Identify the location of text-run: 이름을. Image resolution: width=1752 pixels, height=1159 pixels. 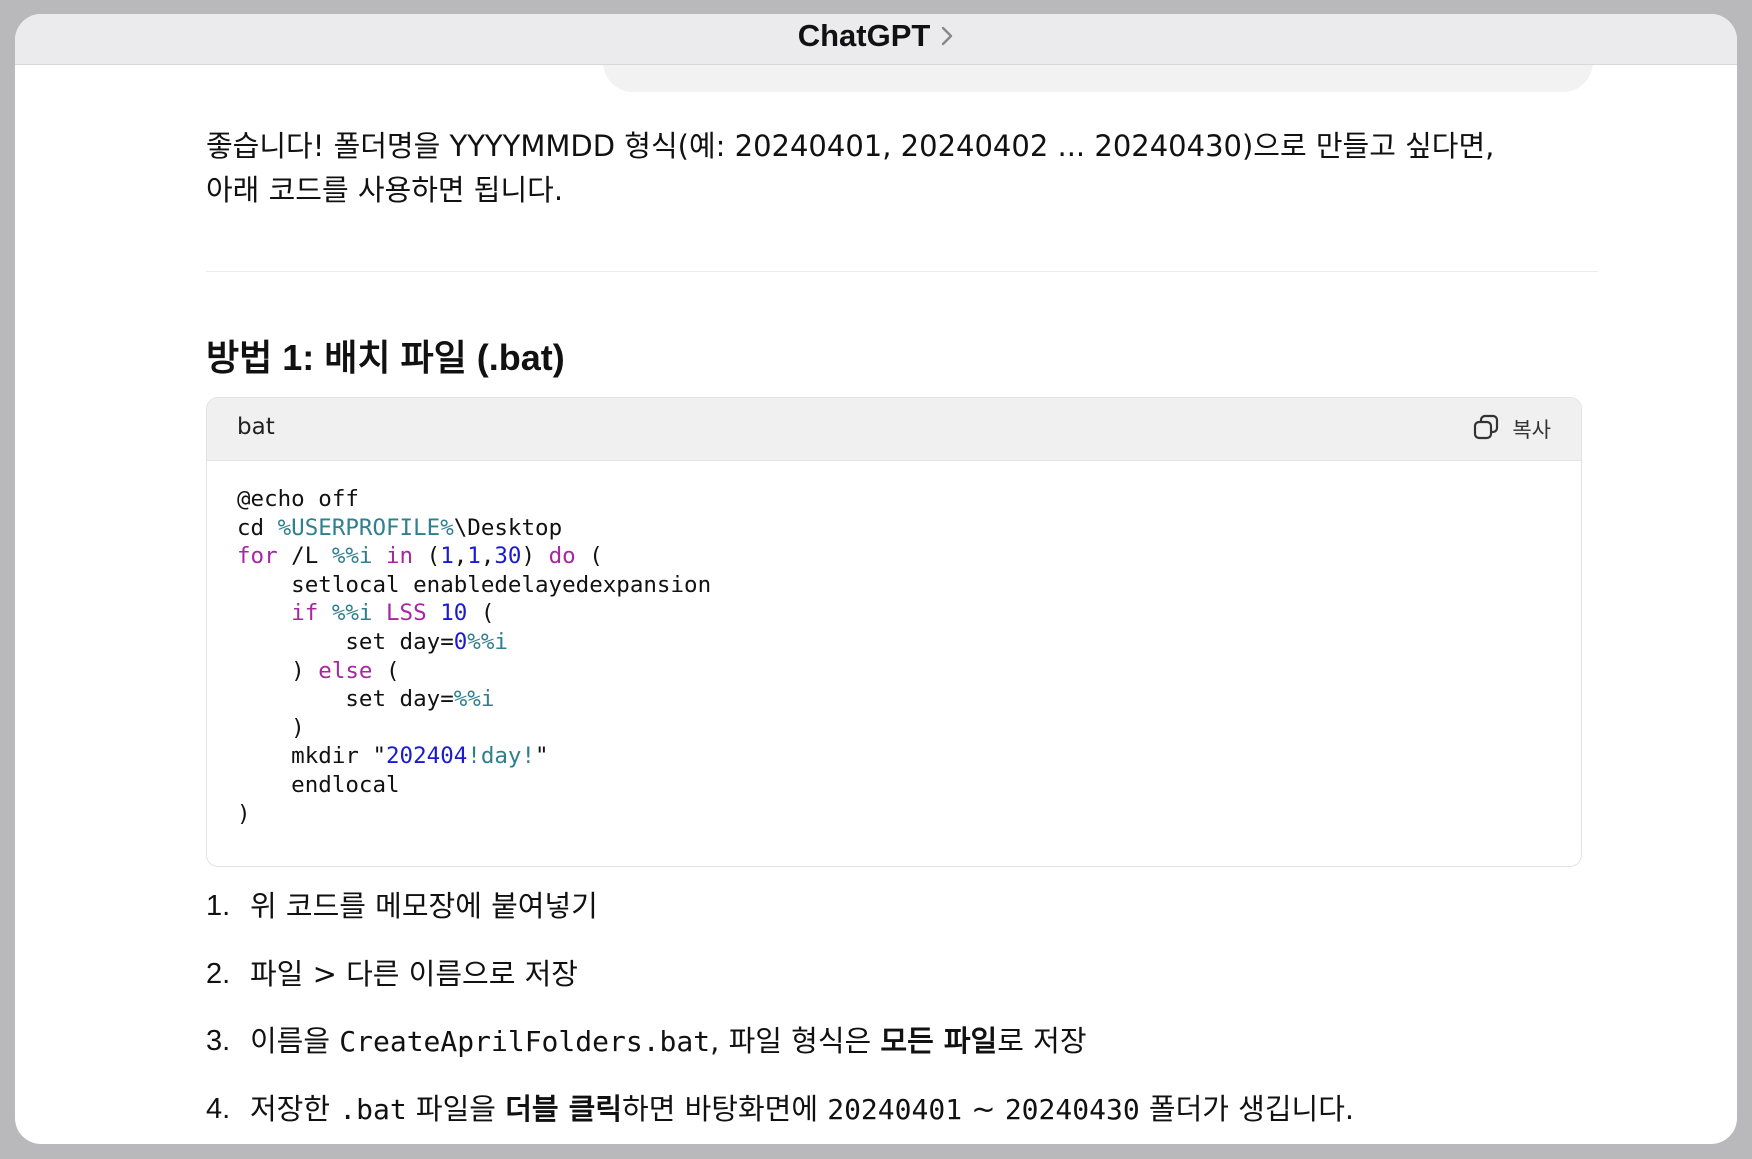
(295, 1041).